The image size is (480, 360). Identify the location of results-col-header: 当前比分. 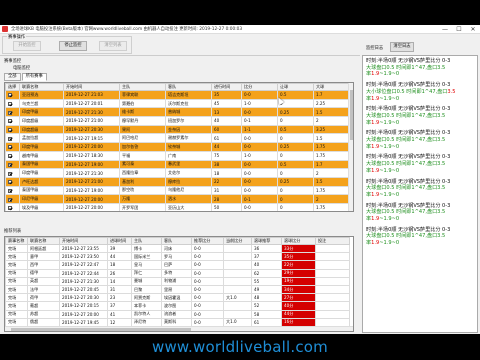
(237, 241).